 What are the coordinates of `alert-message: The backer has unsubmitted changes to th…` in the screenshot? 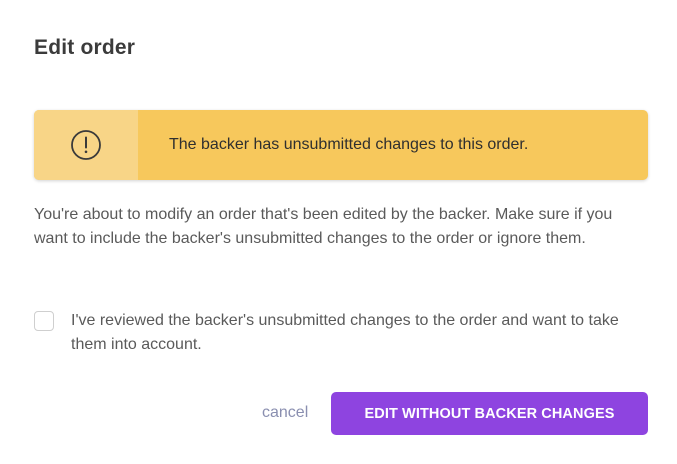 It's located at (349, 144).